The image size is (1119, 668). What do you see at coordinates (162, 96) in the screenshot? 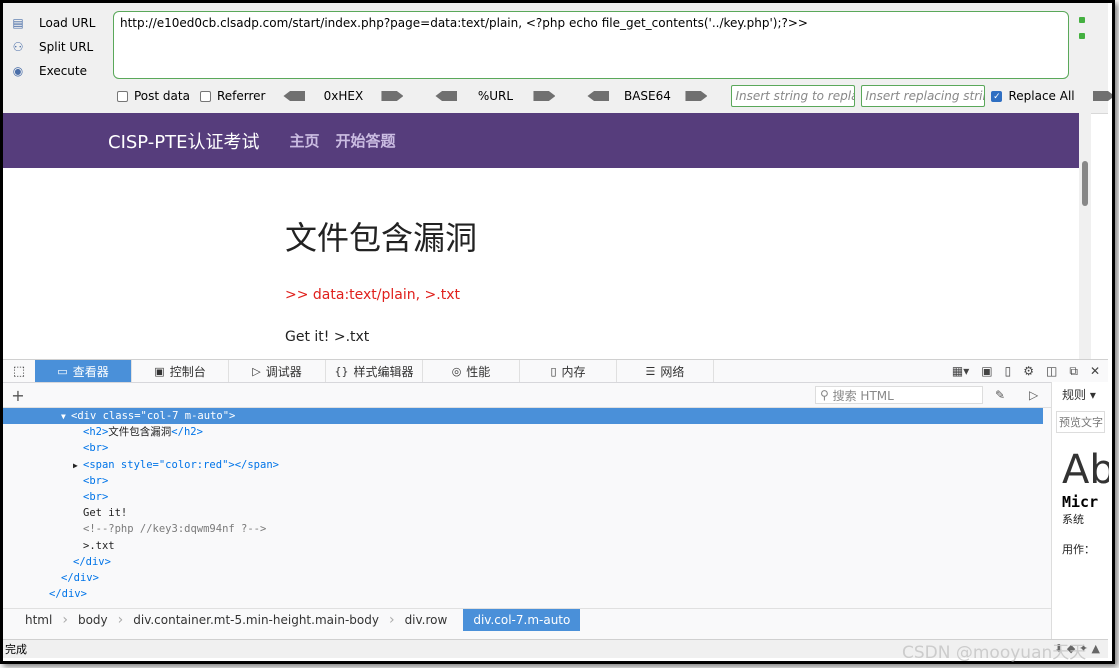
I see `post-data-label: Post data` at bounding box center [162, 96].